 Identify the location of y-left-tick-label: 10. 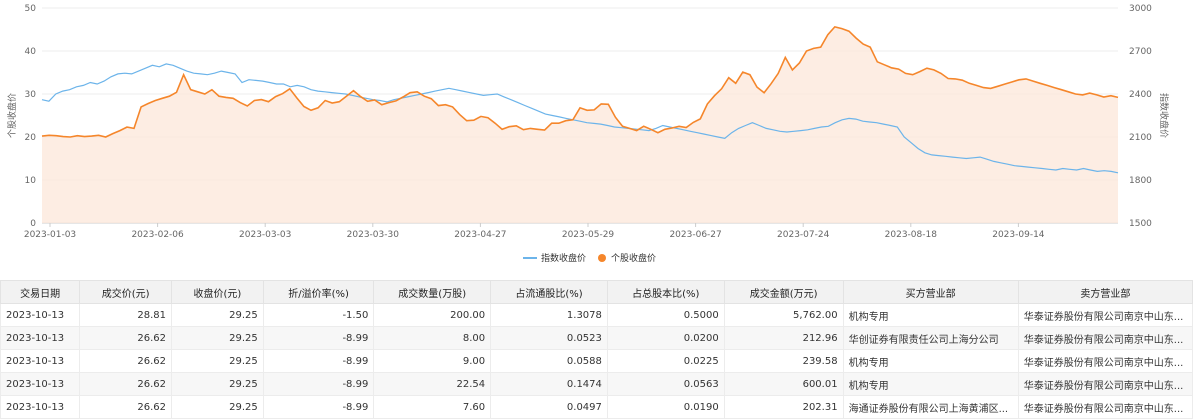
(31, 181).